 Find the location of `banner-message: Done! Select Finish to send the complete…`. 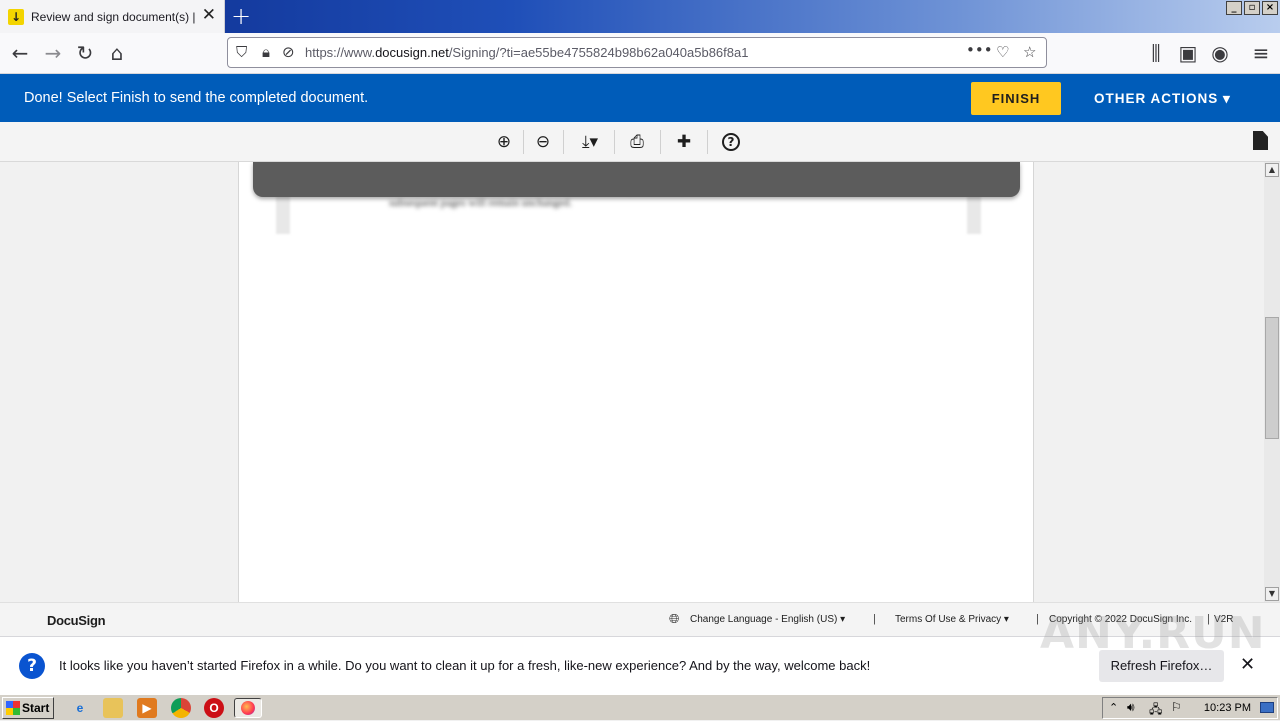

banner-message: Done! Select Finish to send the complete… is located at coordinates (196, 98).